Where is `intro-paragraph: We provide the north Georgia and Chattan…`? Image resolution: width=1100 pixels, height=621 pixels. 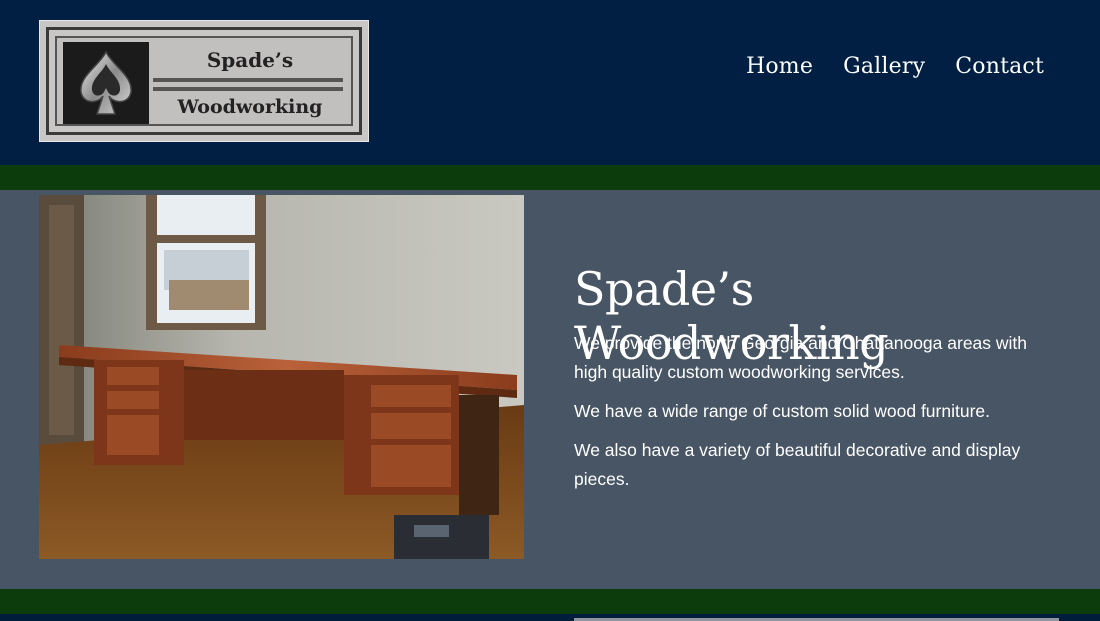 intro-paragraph: We provide the north Georgia and Chattan… is located at coordinates (801, 357).